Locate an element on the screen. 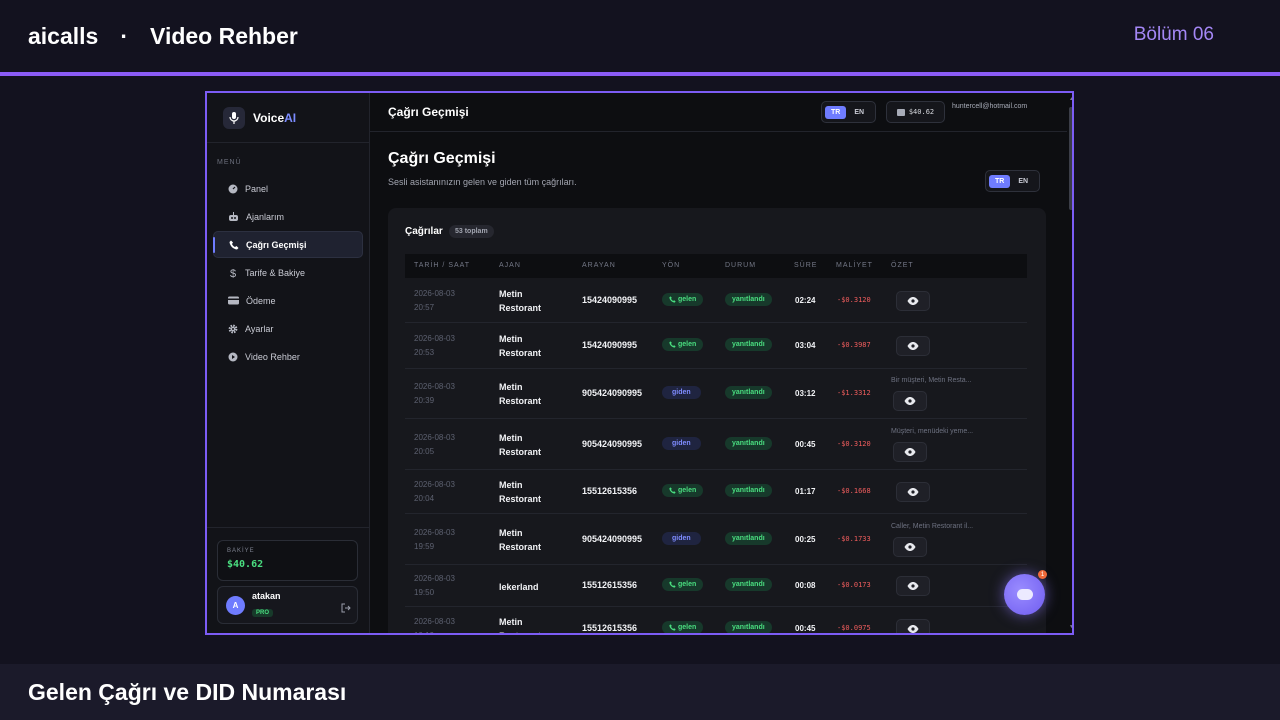  logout-icon is located at coordinates (346, 609).